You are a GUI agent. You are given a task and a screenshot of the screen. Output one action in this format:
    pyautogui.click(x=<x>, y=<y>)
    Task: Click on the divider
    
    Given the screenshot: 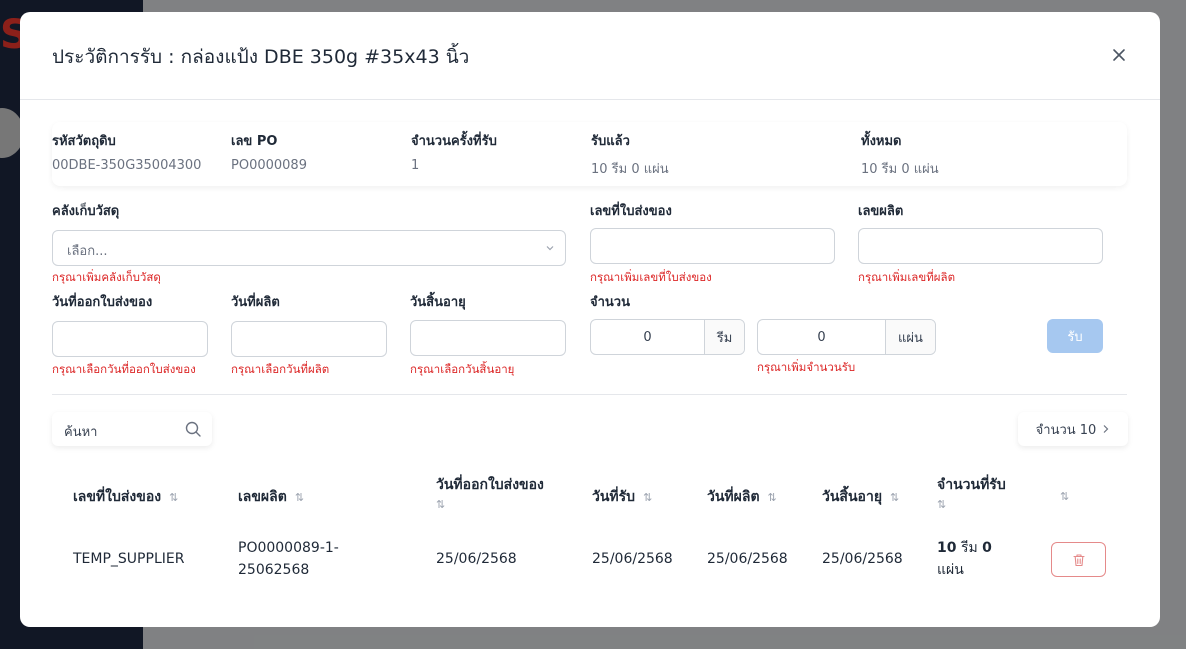 What is the action you would take?
    pyautogui.click(x=589, y=394)
    